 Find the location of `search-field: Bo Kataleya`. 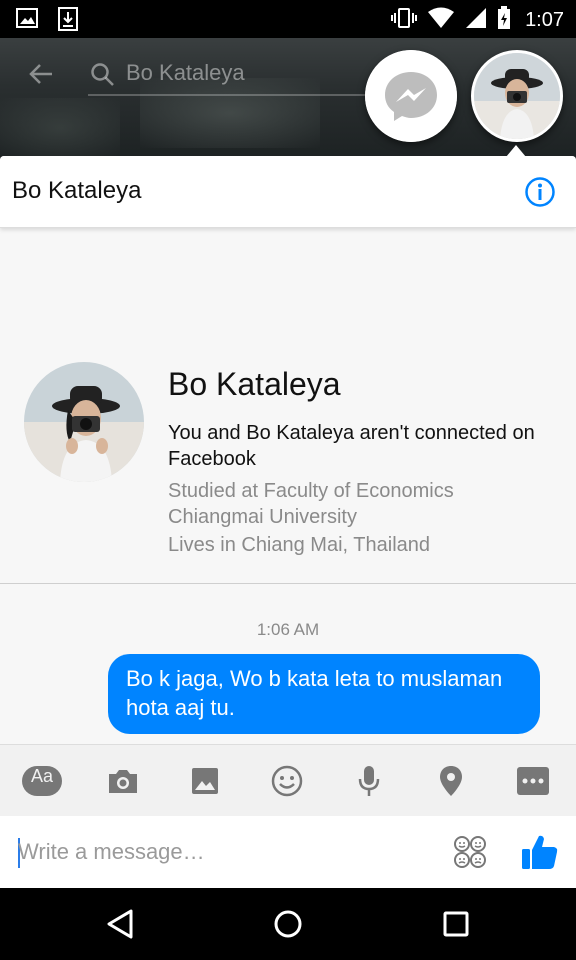

search-field: Bo Kataleya is located at coordinates (228, 76).